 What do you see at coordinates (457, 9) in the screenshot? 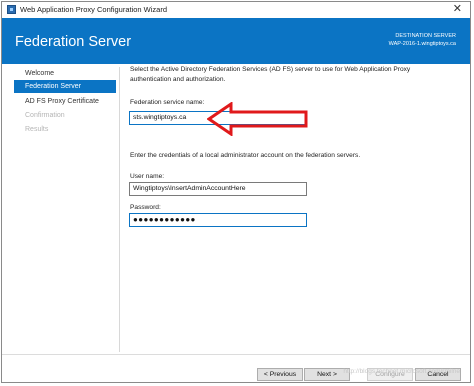
I see `close-icon: ✕` at bounding box center [457, 9].